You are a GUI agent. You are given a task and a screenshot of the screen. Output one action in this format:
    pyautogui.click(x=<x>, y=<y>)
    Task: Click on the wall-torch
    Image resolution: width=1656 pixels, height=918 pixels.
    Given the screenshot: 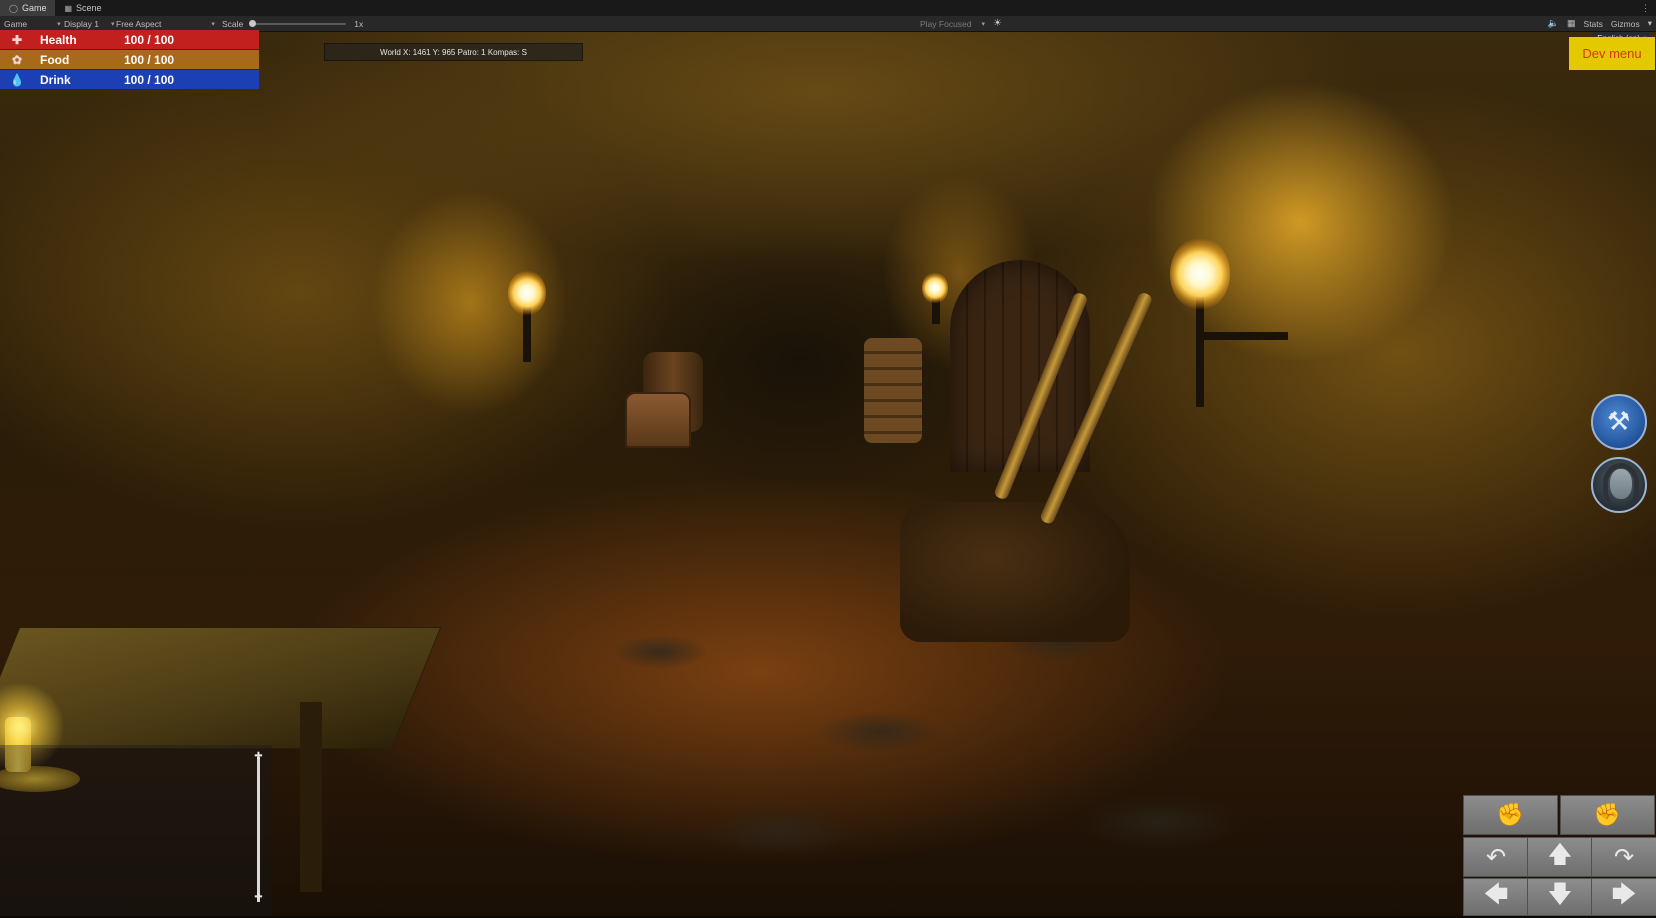 What is the action you would take?
    pyautogui.click(x=1200, y=352)
    